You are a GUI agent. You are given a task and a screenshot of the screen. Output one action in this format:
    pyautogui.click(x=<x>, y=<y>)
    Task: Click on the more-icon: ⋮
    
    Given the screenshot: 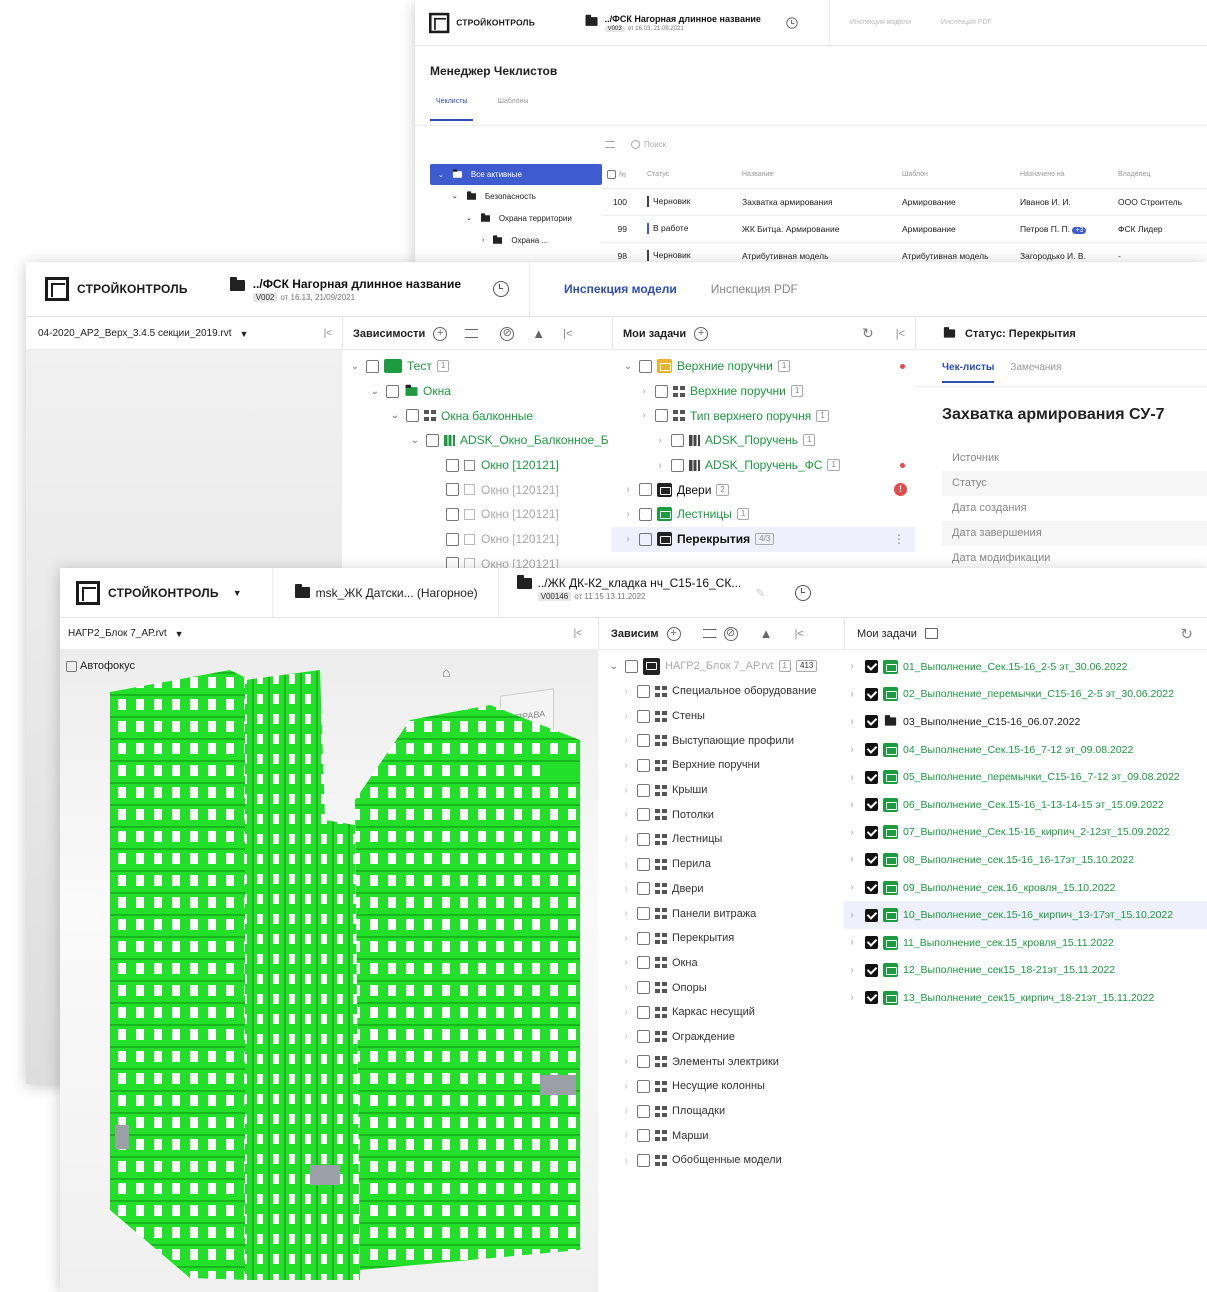 What is the action you would take?
    pyautogui.click(x=899, y=539)
    